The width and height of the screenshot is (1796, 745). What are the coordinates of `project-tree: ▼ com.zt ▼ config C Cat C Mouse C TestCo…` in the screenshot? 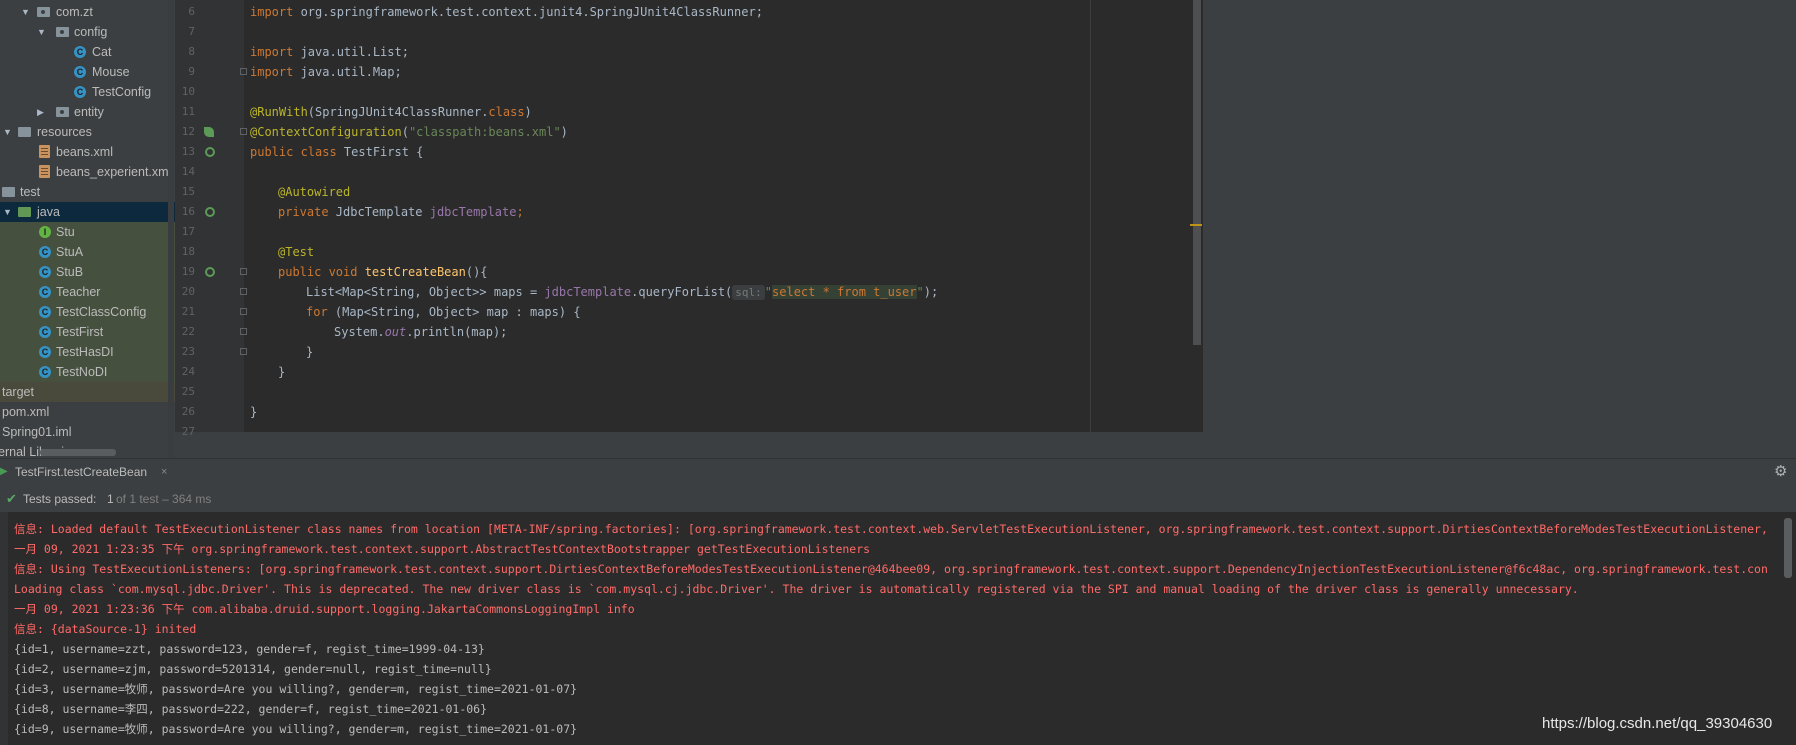 It's located at (87, 229).